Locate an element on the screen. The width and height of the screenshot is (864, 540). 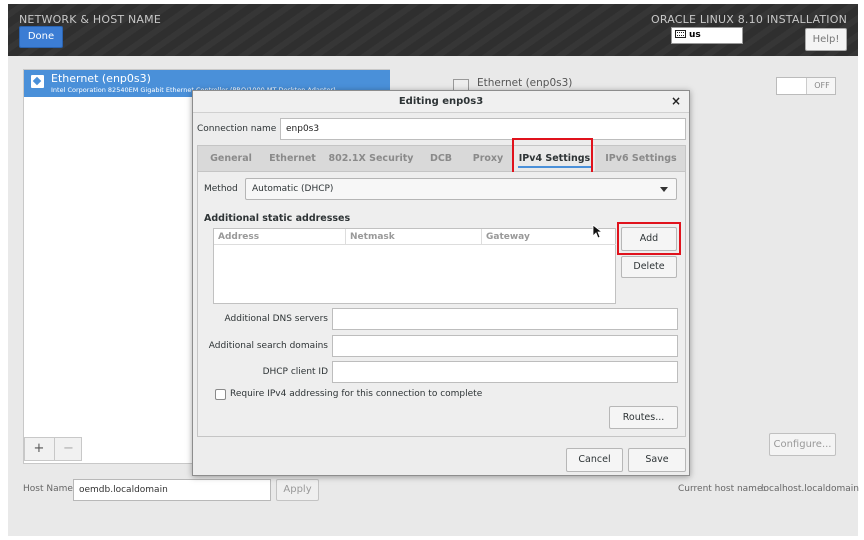
method-select: Automatic (DHCP) is located at coordinates (461, 189).